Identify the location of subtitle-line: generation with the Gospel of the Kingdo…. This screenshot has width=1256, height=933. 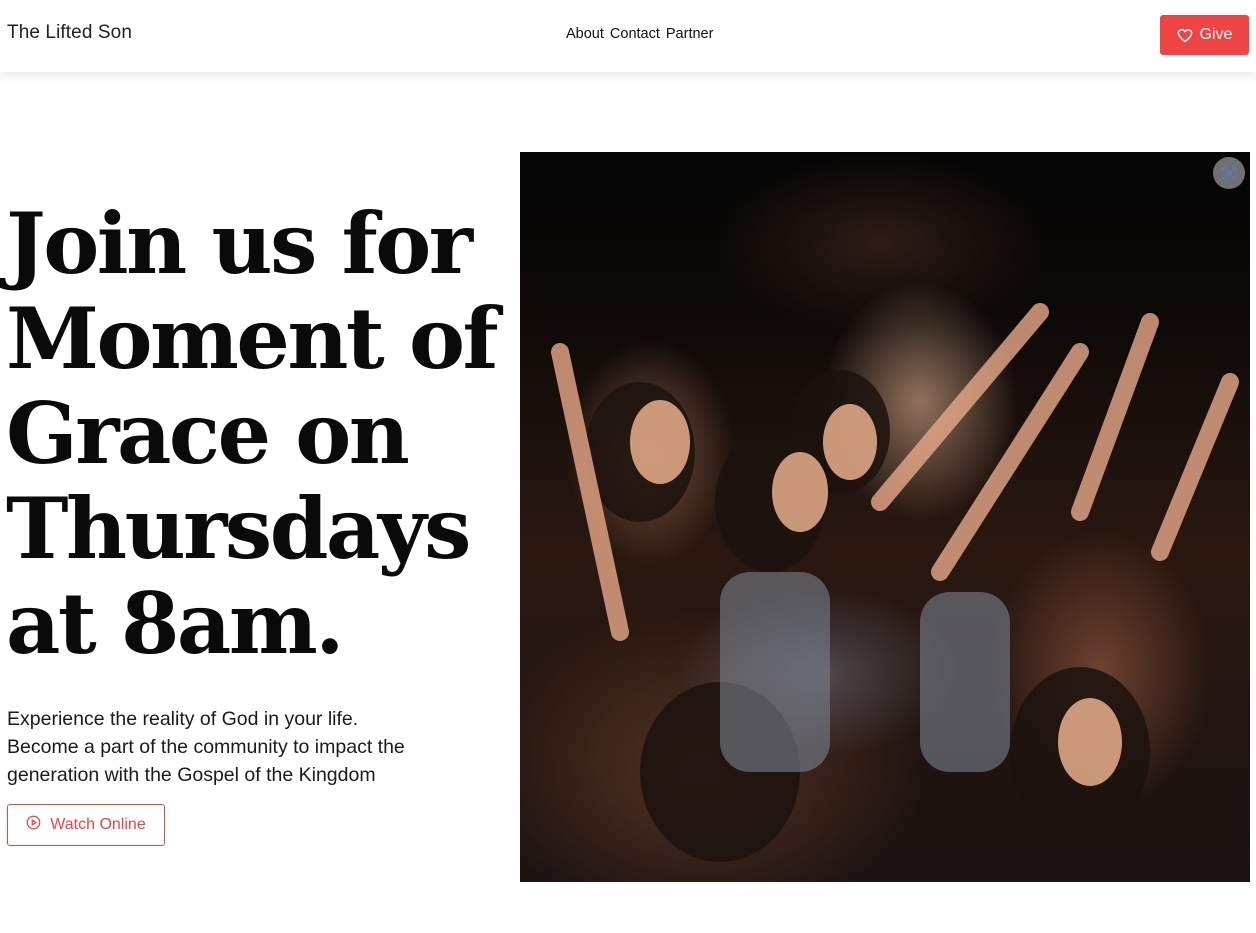
(191, 775).